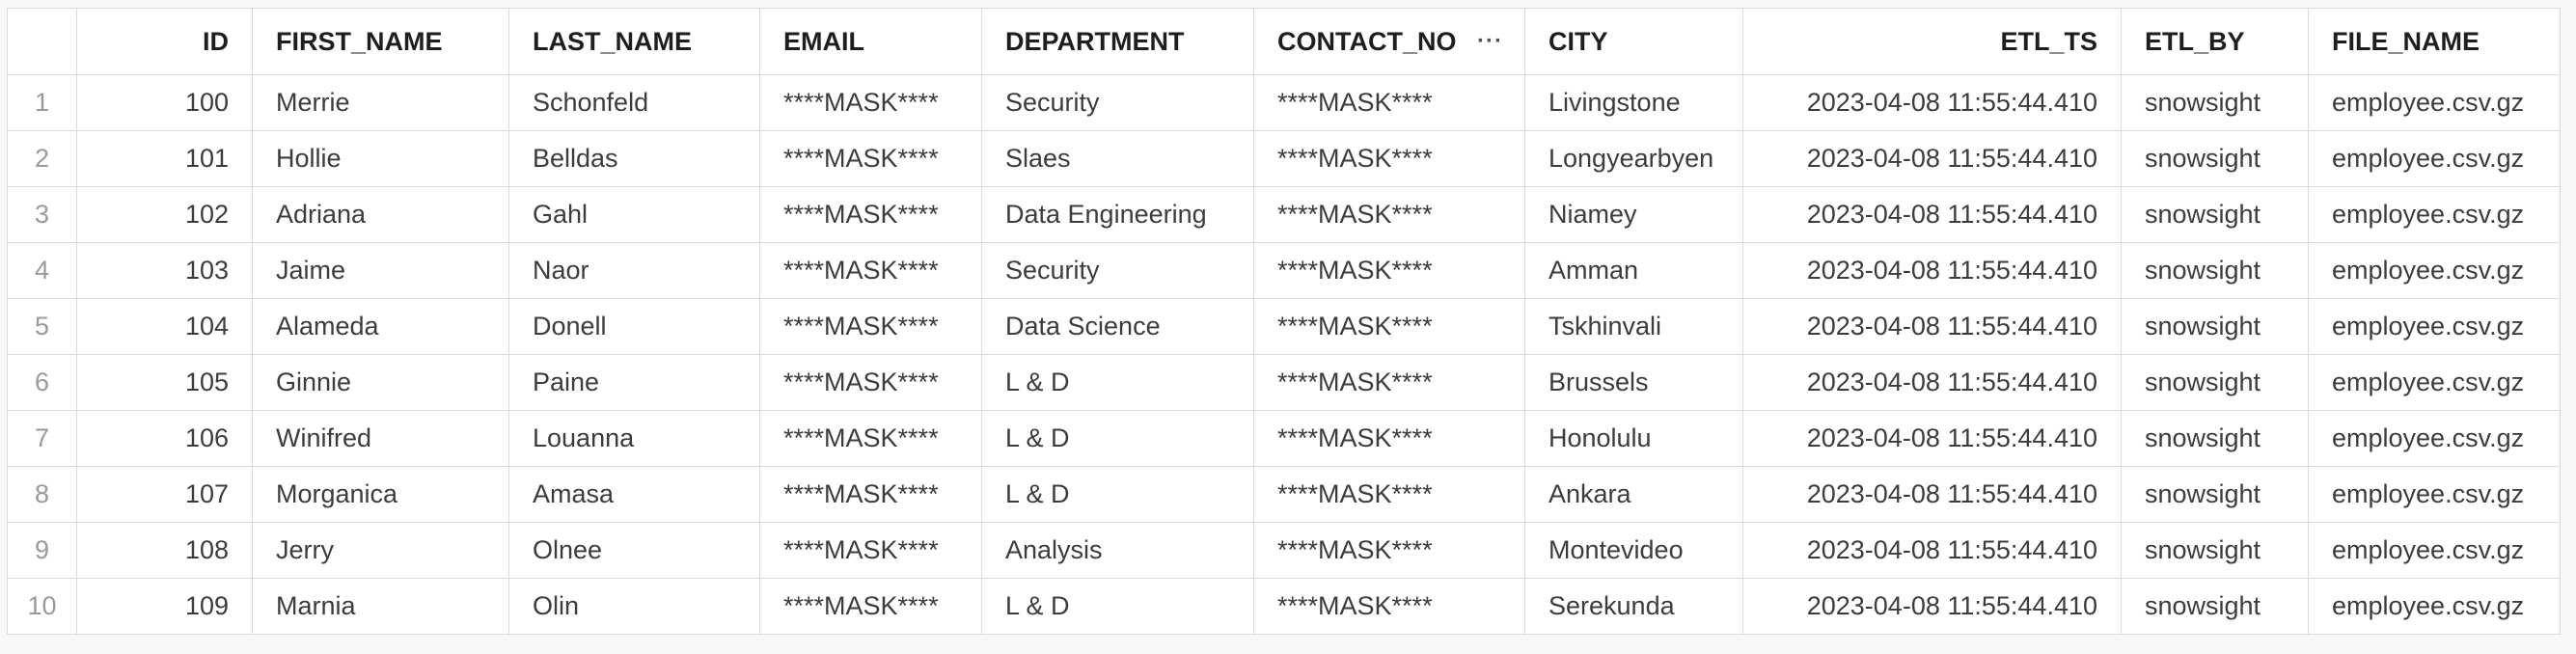 This screenshot has height=654, width=2576. What do you see at coordinates (634, 382) in the screenshot?
I see `cell-last-name: Paine` at bounding box center [634, 382].